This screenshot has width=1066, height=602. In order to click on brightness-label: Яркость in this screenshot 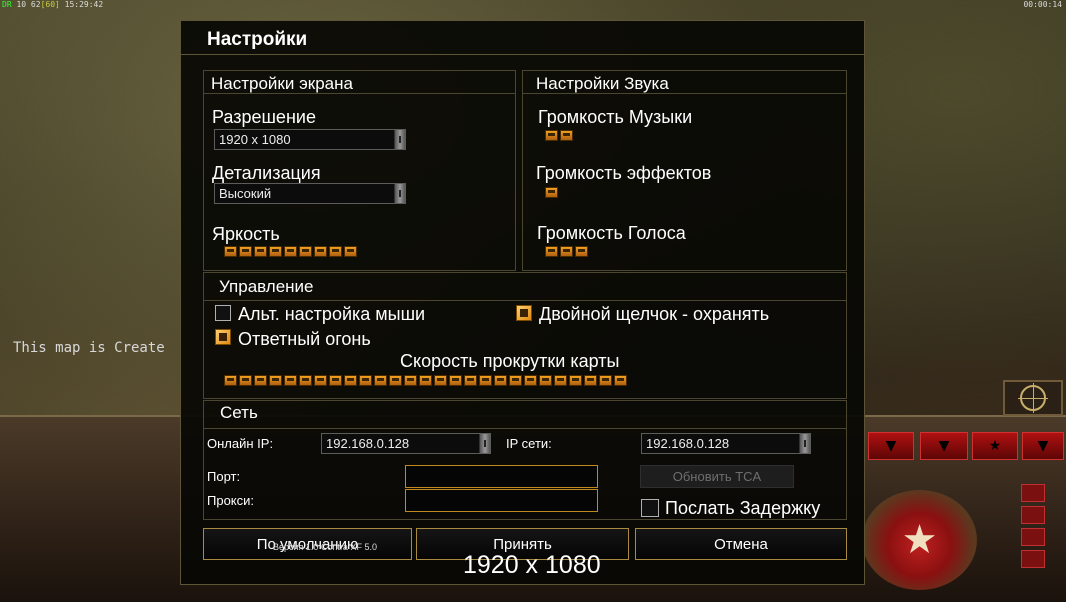, I will do `click(246, 234)`.